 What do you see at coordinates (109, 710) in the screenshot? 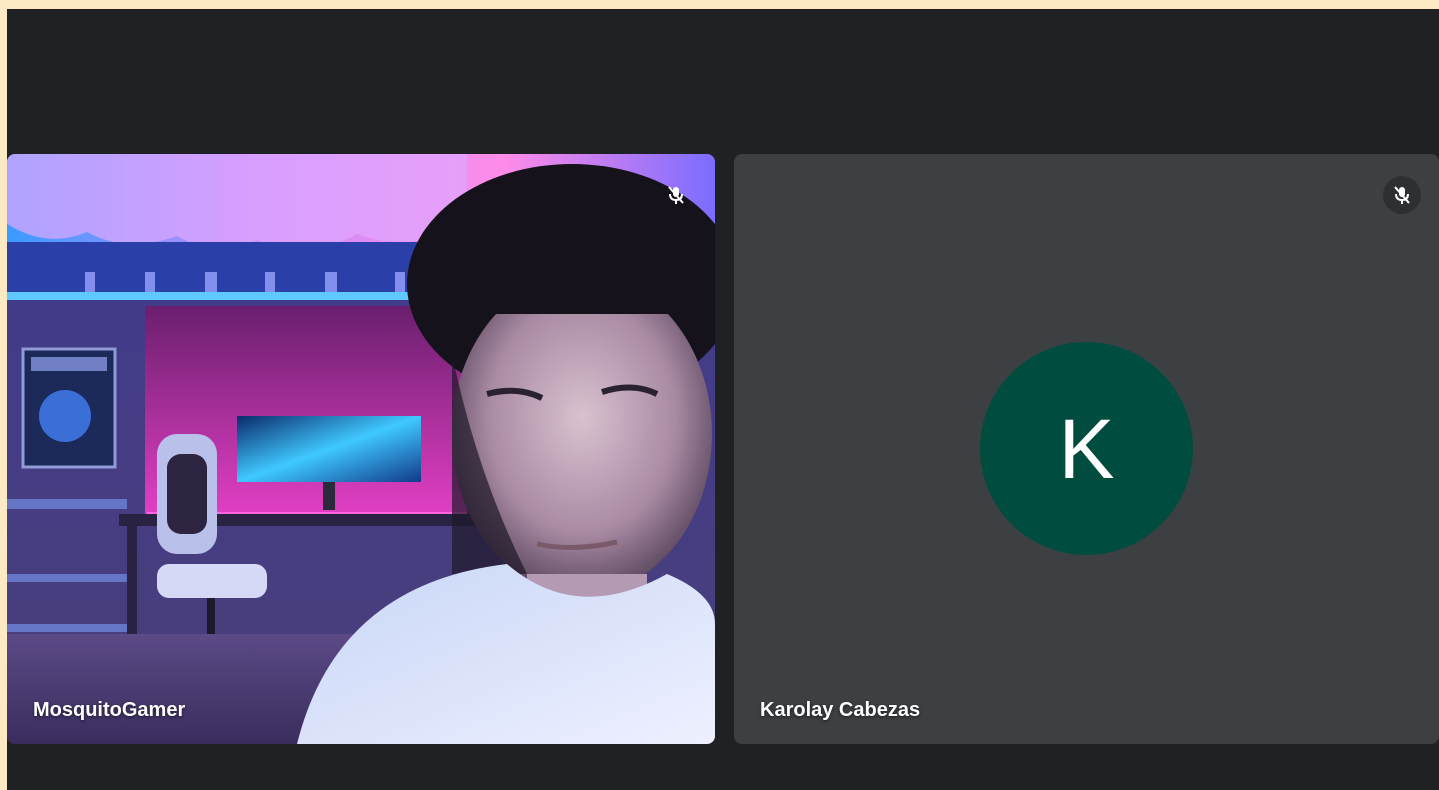
I see `participant-name: MosquitoGamer` at bounding box center [109, 710].